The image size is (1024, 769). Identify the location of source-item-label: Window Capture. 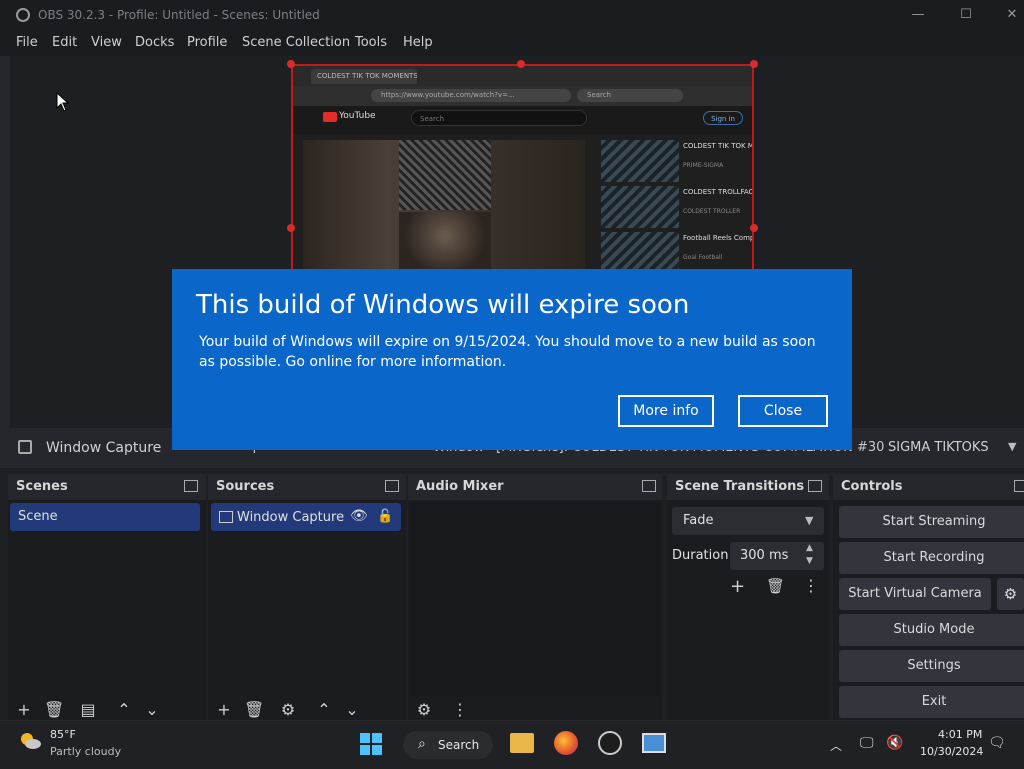
(291, 517).